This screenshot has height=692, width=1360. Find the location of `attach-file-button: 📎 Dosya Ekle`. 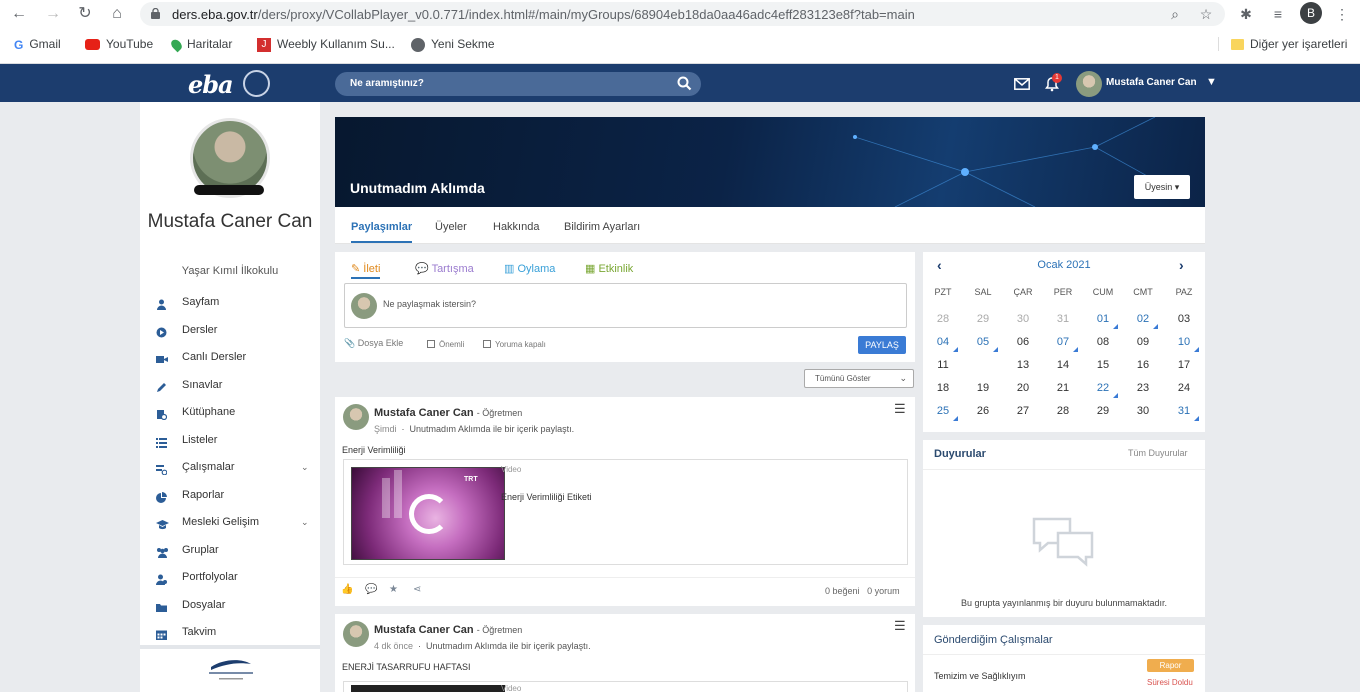

attach-file-button: 📎 Dosya Ekle is located at coordinates (373, 343).